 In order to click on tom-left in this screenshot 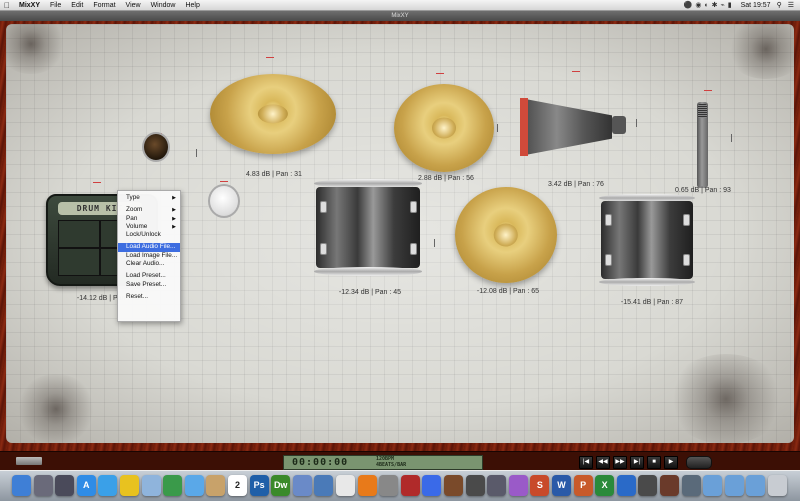, I will do `click(368, 227)`.